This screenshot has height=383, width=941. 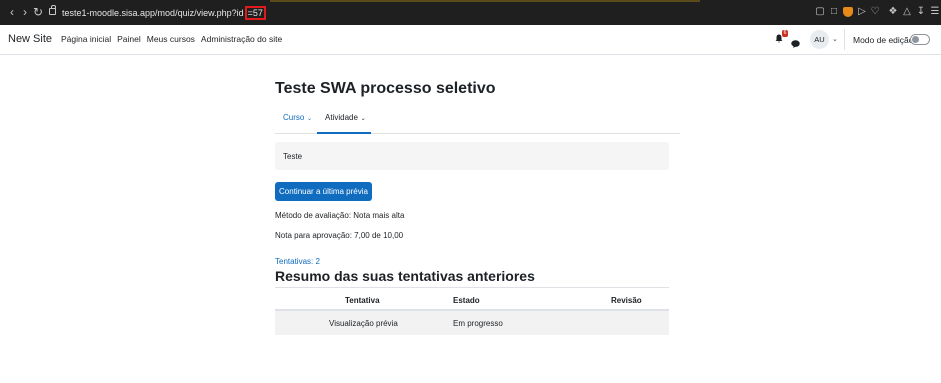 I want to click on table-row: Visualização prévia Em progresso, so click(x=472, y=323).